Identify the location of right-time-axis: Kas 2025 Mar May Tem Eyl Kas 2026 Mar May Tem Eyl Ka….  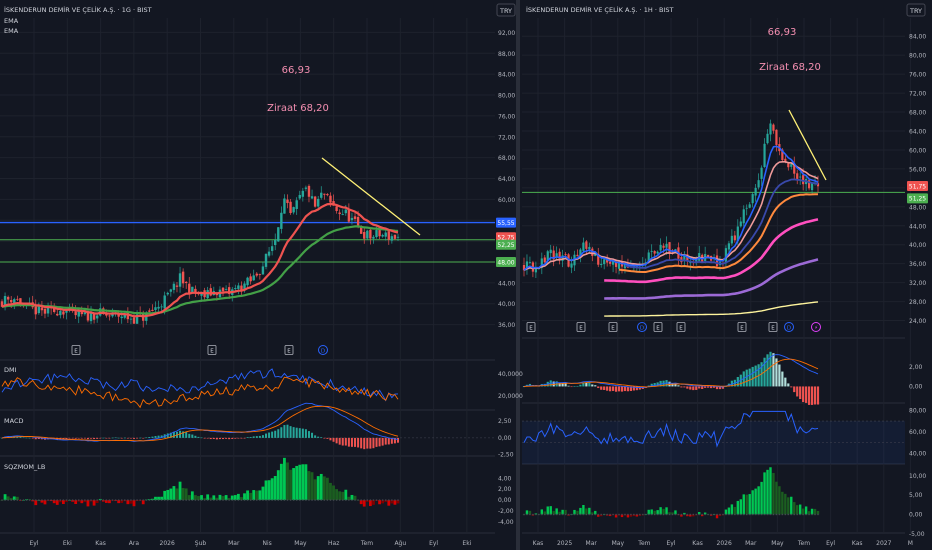
(723, 543).